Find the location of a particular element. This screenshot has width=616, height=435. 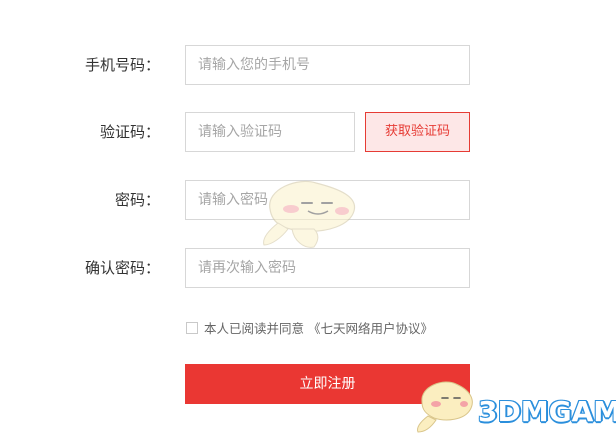

watermark-text: 3DMGAME is located at coordinates (547, 411).